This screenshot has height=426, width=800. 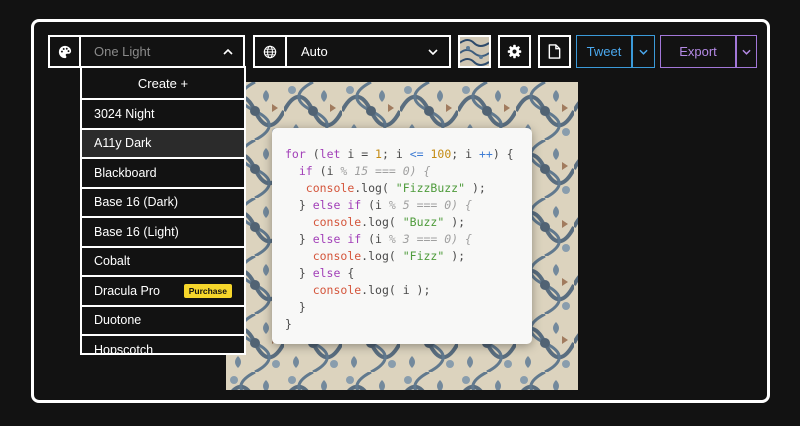 I want to click on code-line: console.log( "Fizz" );, so click(x=399, y=256).